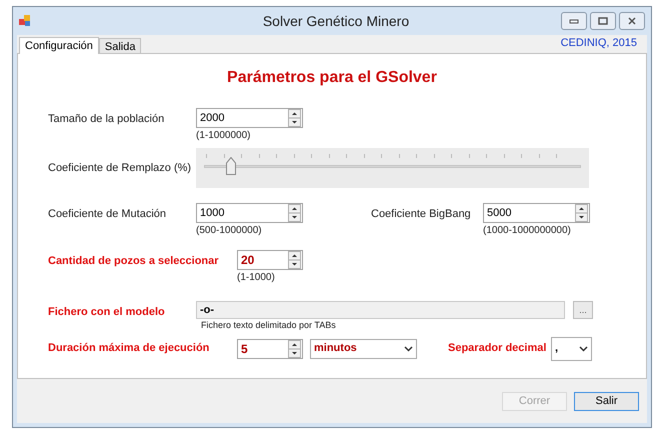  What do you see at coordinates (421, 214) in the screenshot?
I see `field-label: Coeficiente BigBang` at bounding box center [421, 214].